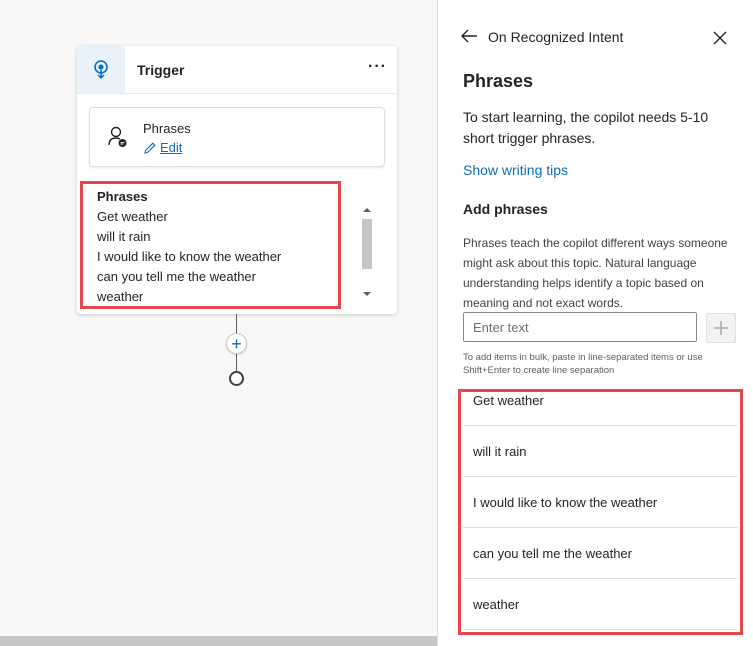 This screenshot has width=753, height=646. Describe the element at coordinates (367, 244) in the screenshot. I see `scrollbar-thumb` at that location.